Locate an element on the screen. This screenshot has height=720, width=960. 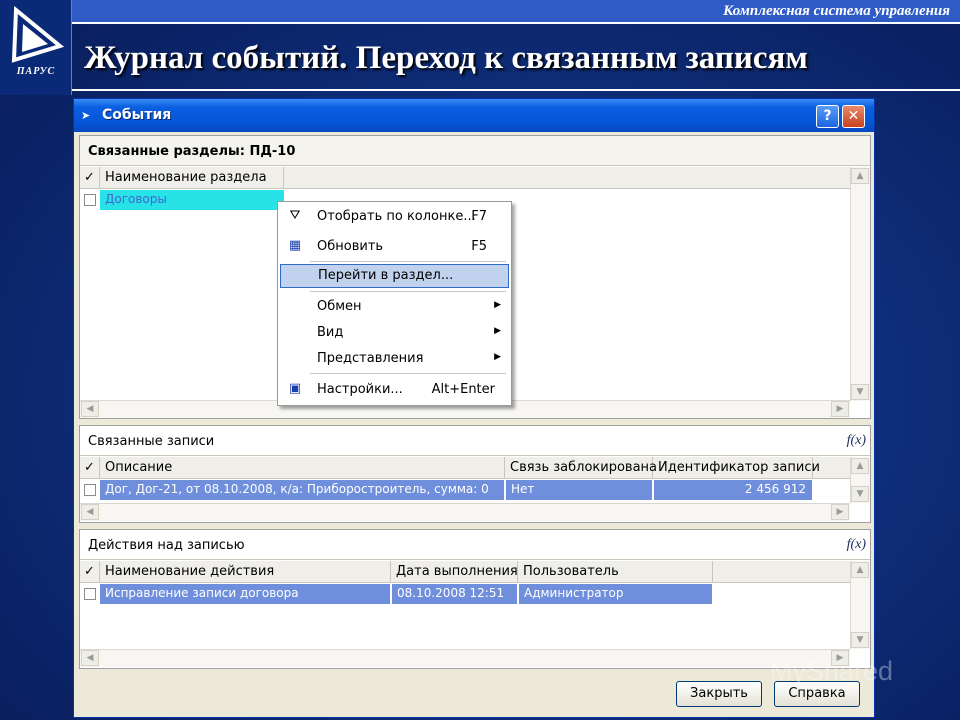
related-records-title: Связанные записи is located at coordinates (151, 441).